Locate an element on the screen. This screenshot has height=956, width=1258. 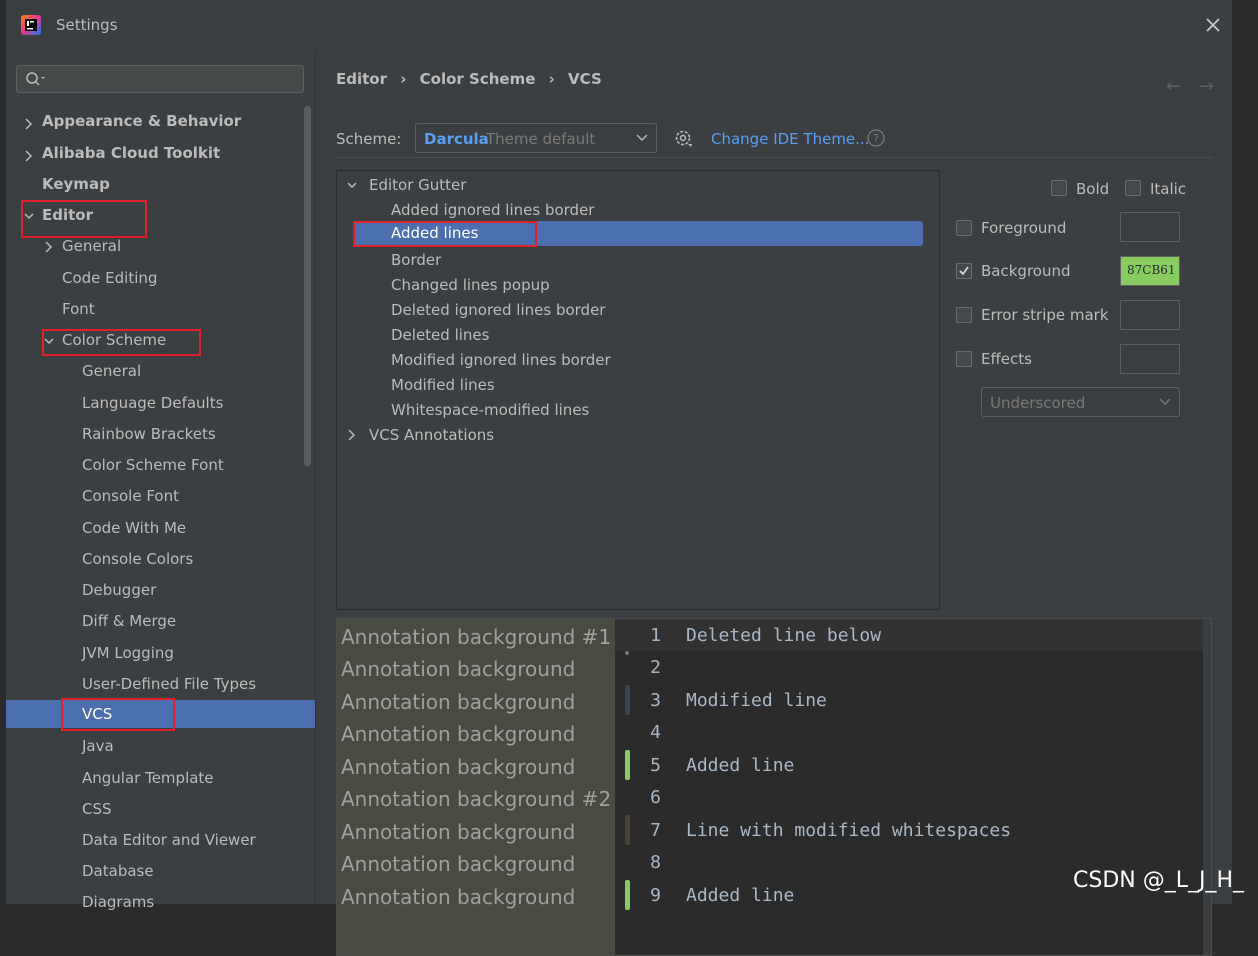
breadcrumb-item: Color Scheme is located at coordinates (478, 79).